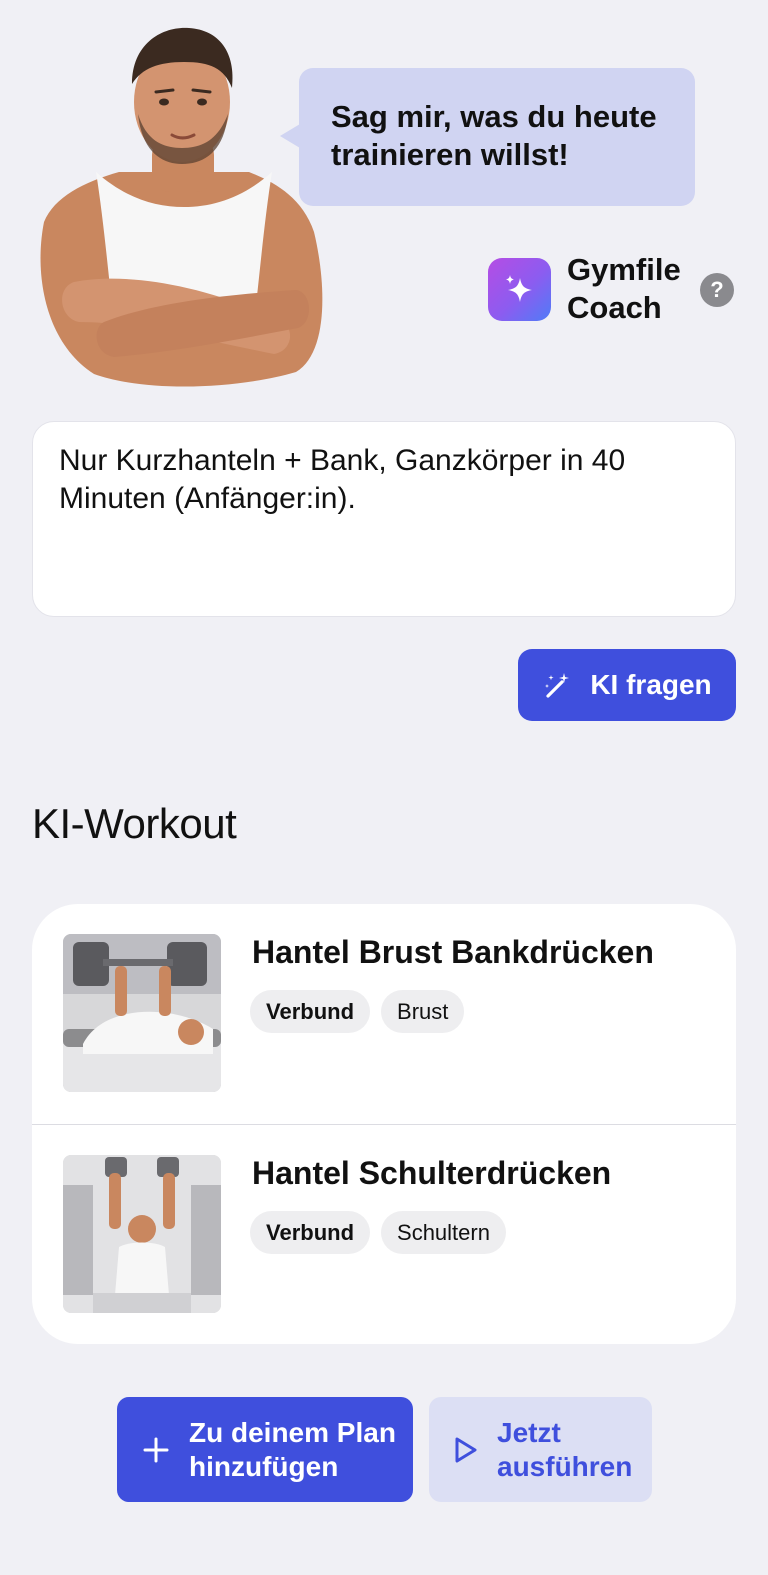 The height and width of the screenshot is (1575, 768). I want to click on exercise-thumbnail-bench-press, so click(142, 1013).